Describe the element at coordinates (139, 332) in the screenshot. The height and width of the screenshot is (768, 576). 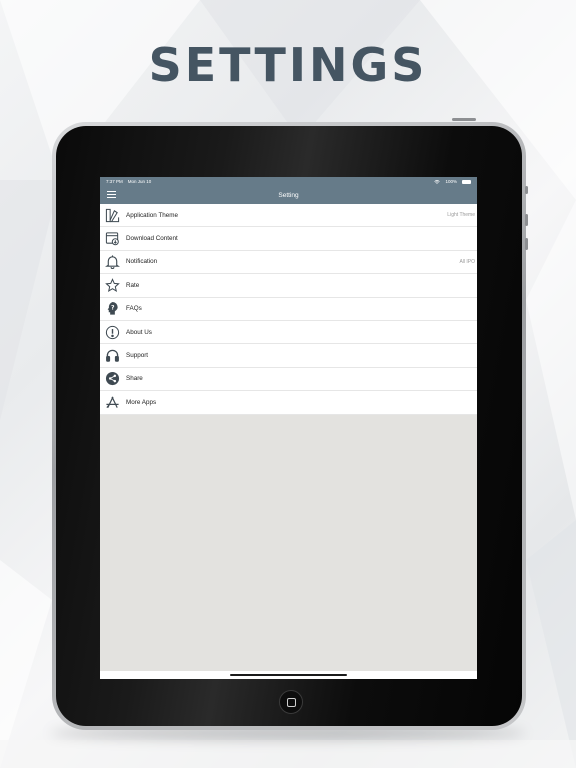
I see `menu-item-label: About Us` at that location.